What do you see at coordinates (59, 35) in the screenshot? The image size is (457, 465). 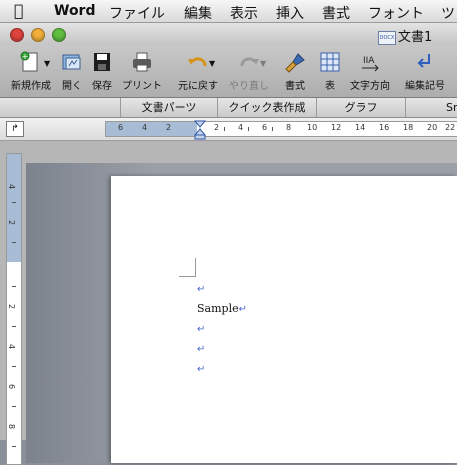 I see `zoom-button` at bounding box center [59, 35].